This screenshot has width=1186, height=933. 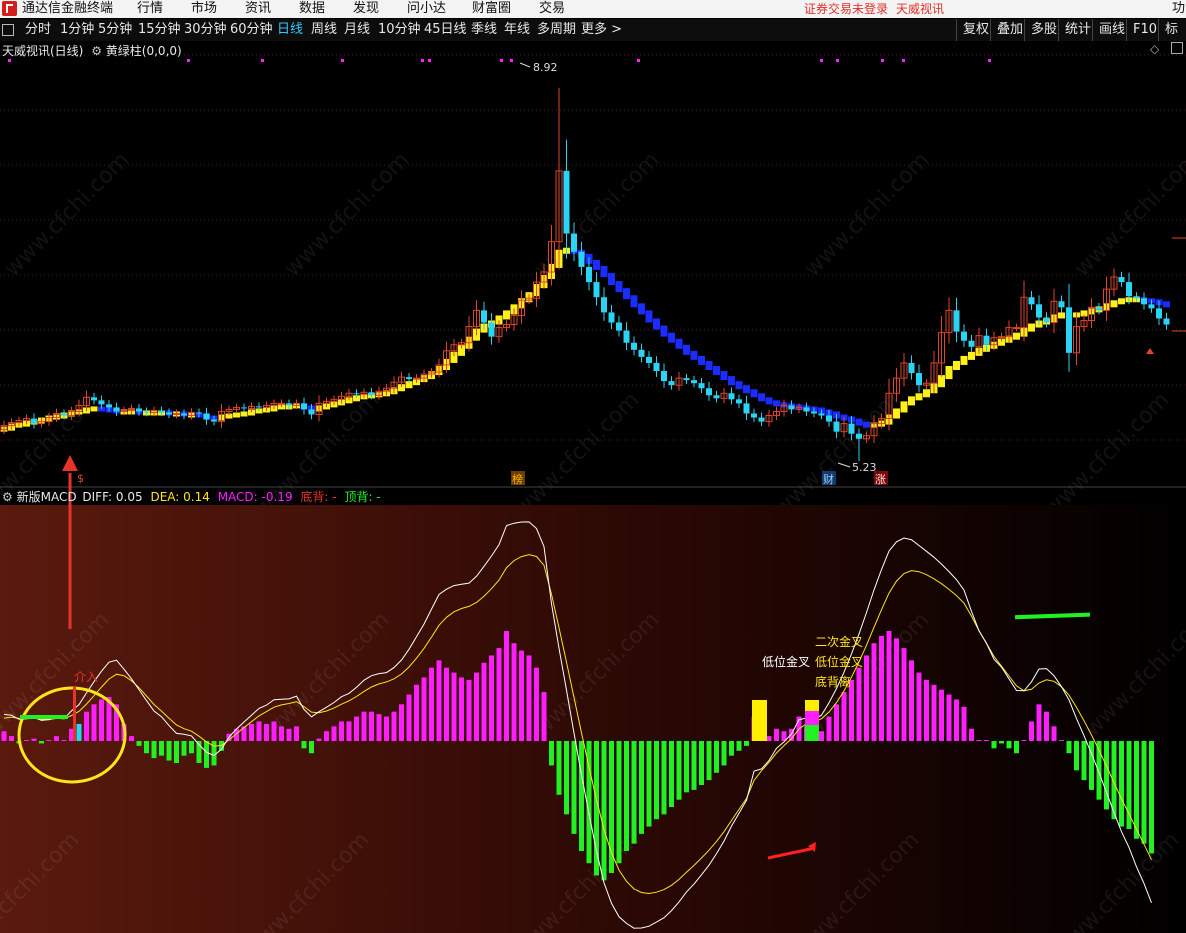 What do you see at coordinates (828, 479) in the screenshot?
I see `marker-cai: 财` at bounding box center [828, 479].